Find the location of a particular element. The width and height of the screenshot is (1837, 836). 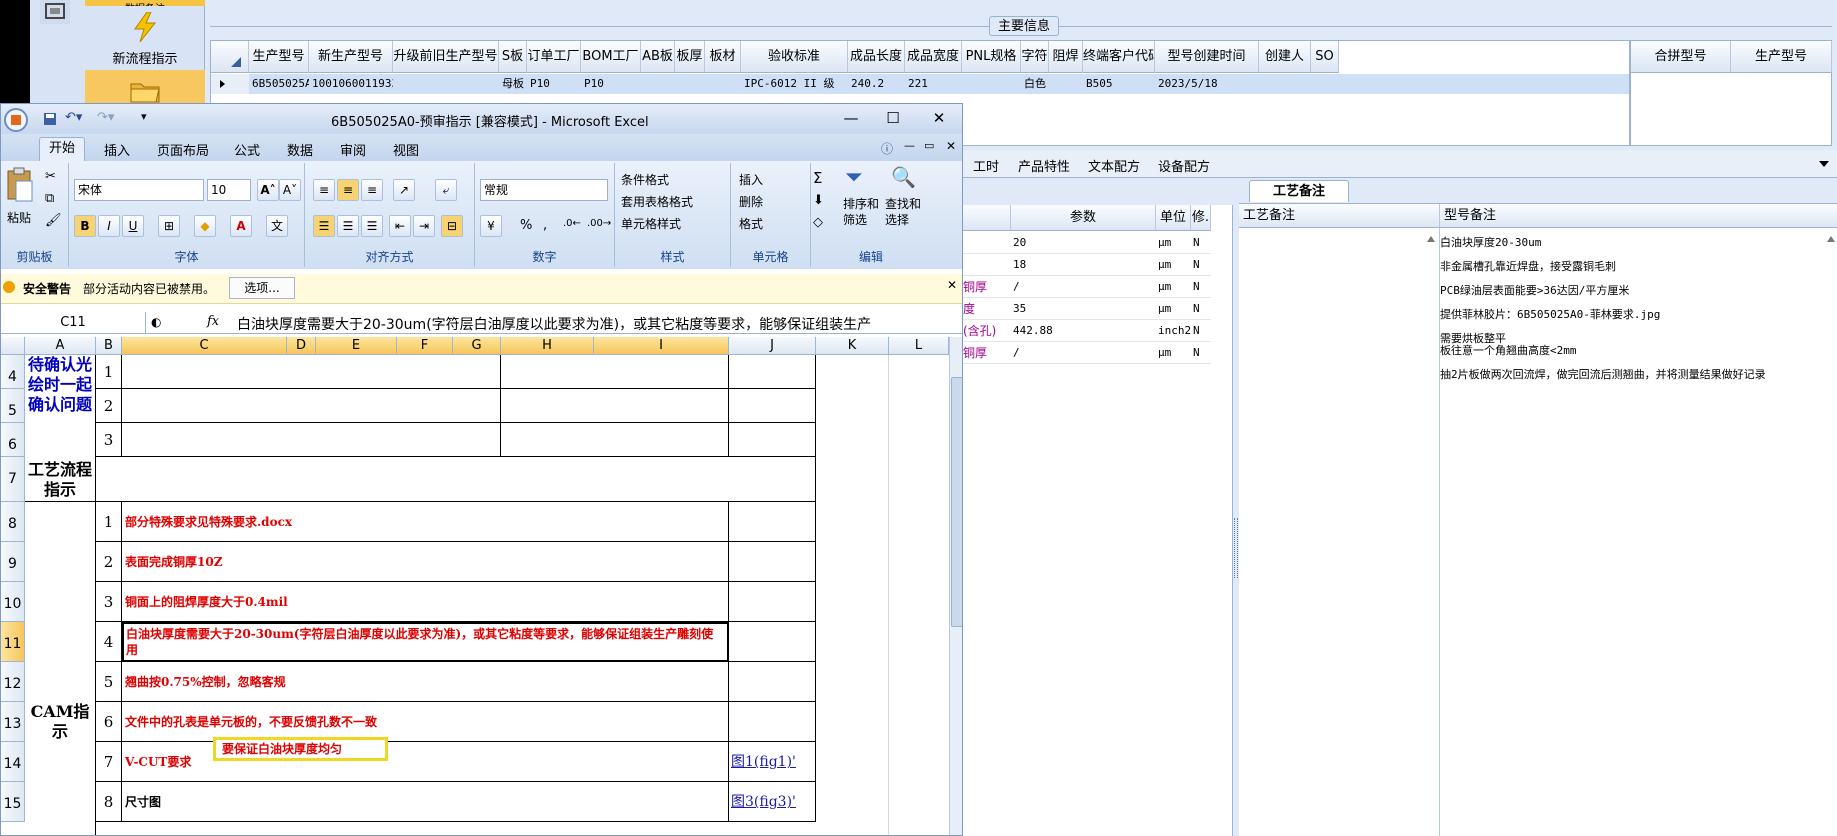

cut-icon: ✂ is located at coordinates (50, 176).